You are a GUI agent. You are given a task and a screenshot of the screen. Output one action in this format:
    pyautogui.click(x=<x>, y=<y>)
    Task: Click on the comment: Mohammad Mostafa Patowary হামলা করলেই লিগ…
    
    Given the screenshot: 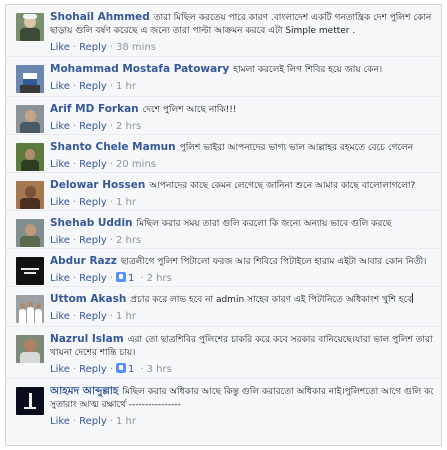 What is the action you would take?
    pyautogui.click(x=223, y=77)
    